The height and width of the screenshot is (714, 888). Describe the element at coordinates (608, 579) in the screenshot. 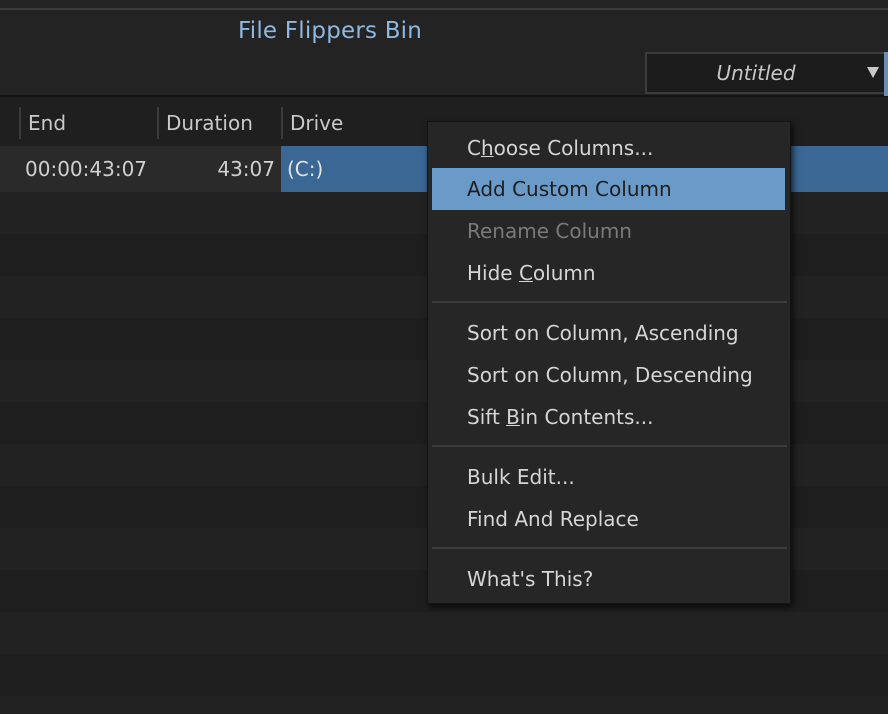

I see `menu-item-whats-this: What's This?` at that location.